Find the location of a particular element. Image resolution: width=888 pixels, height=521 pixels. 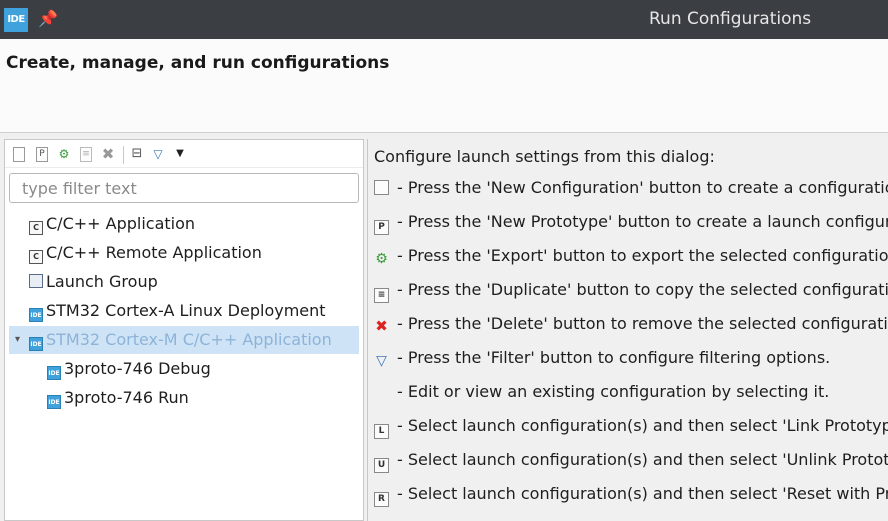

window-title: Run Configurations is located at coordinates (730, 19).